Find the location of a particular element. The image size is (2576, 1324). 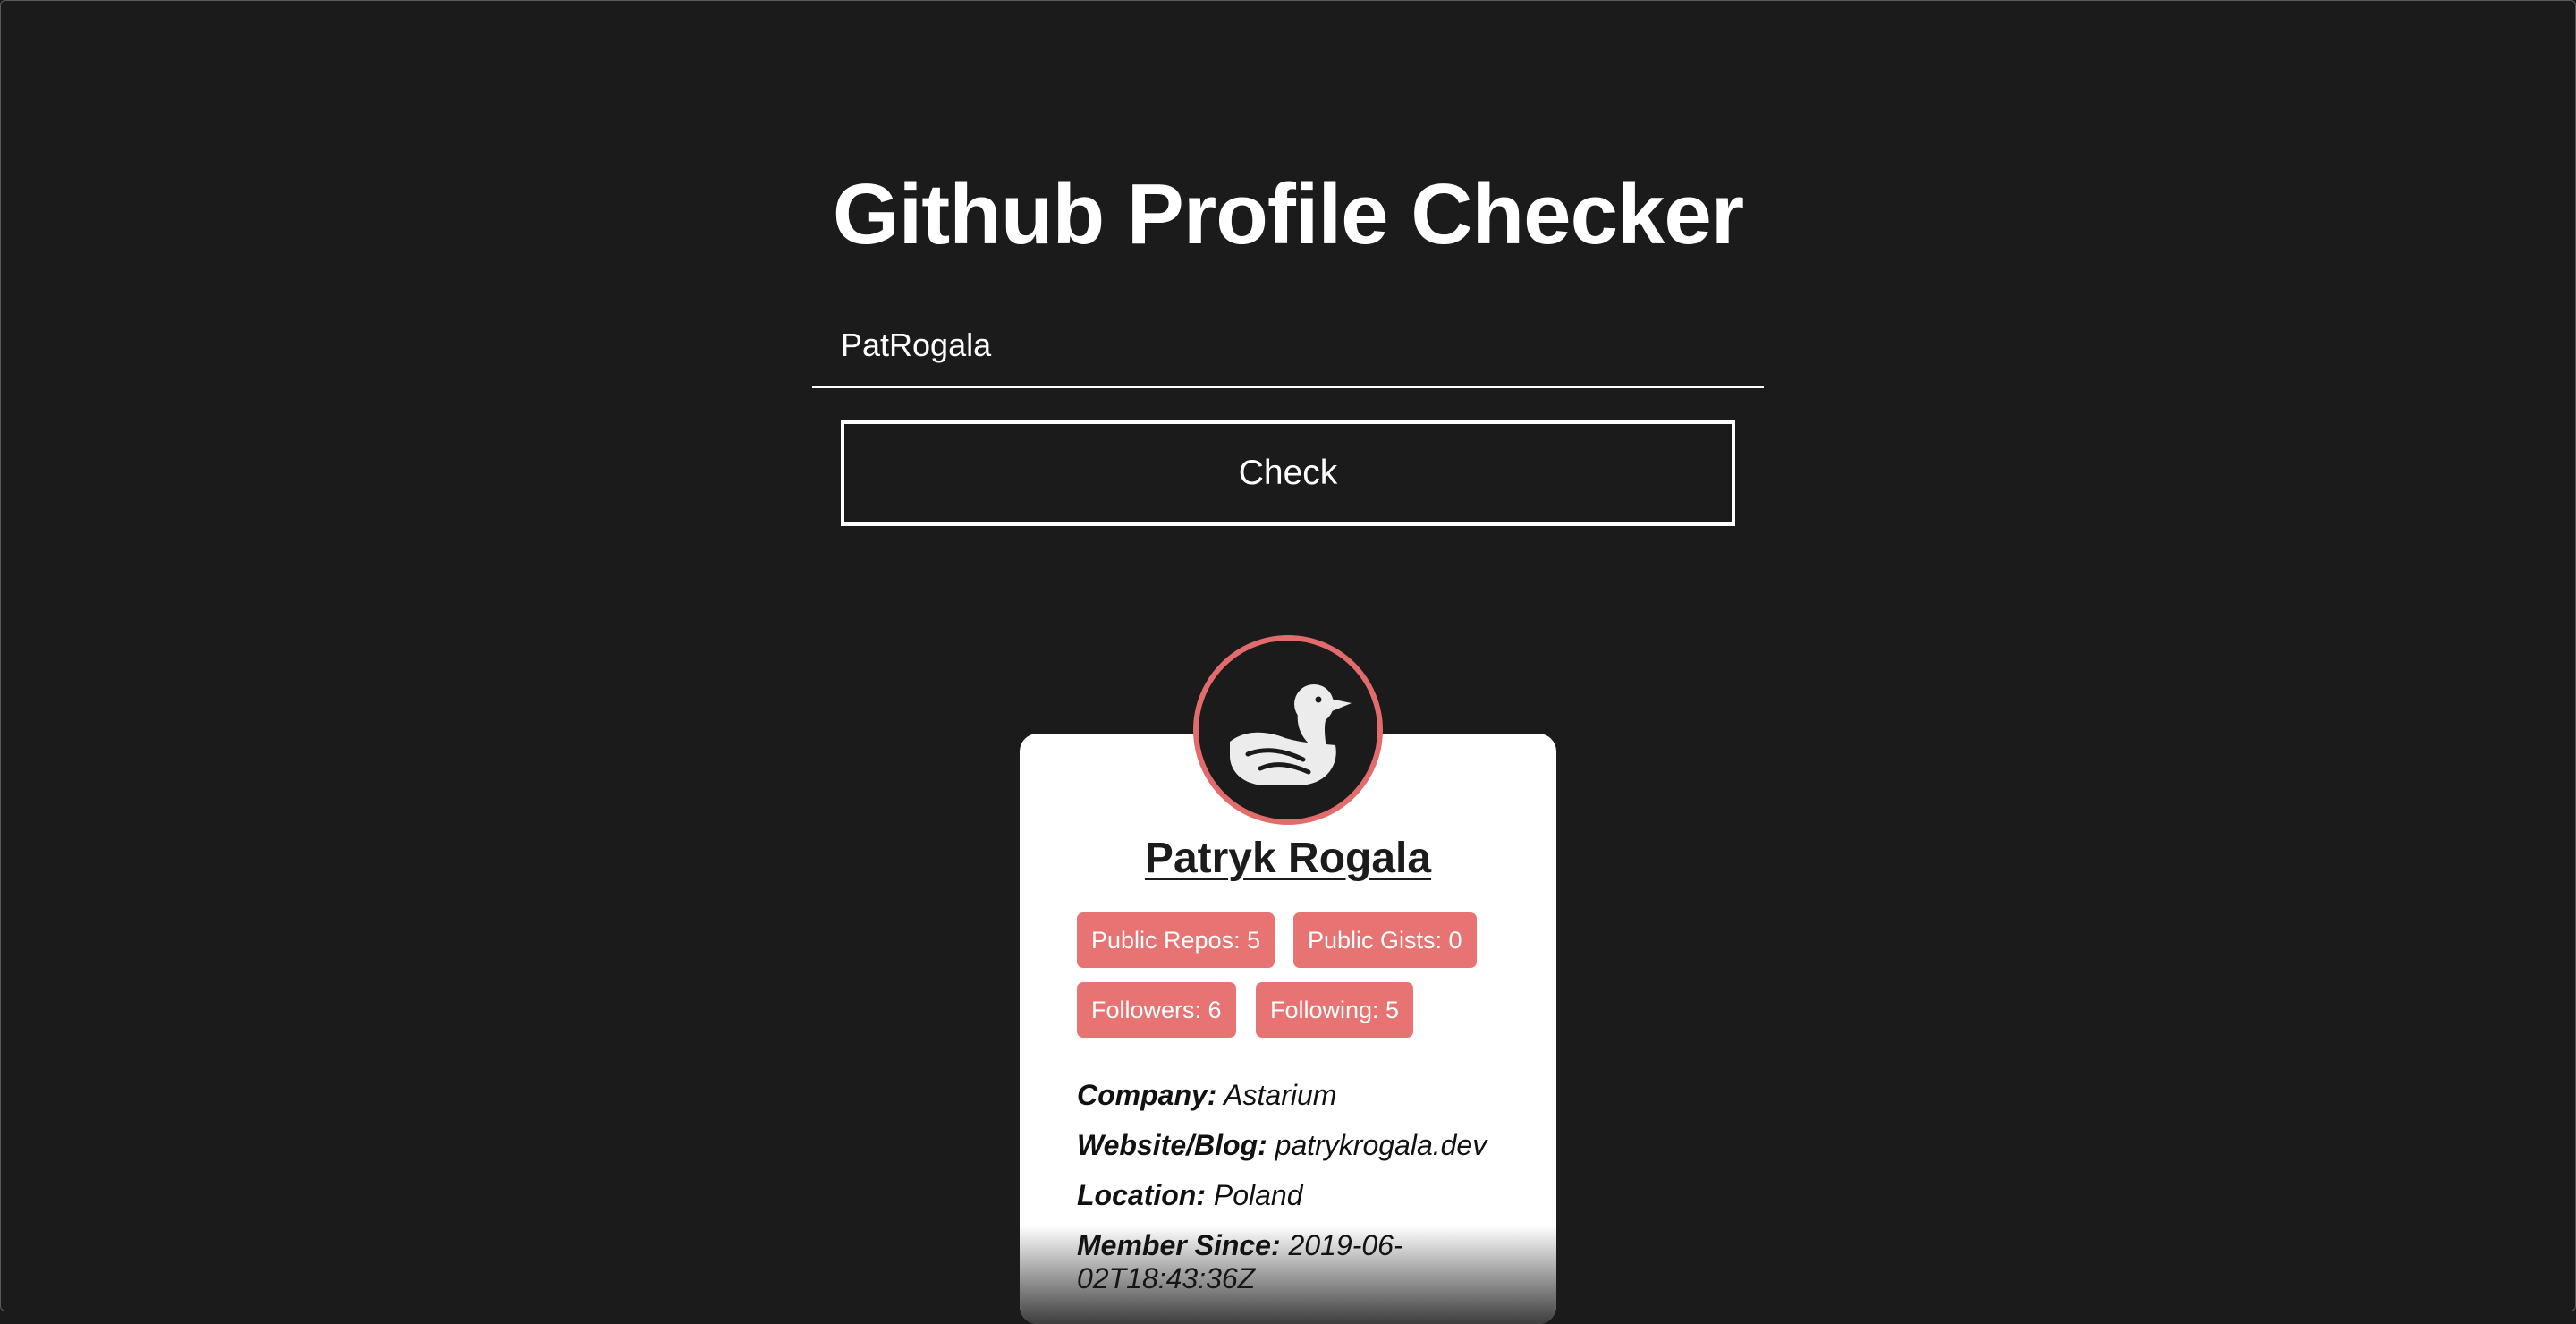

website-row: Website/Blog: patrykrogala.dev is located at coordinates (1309, 1145).